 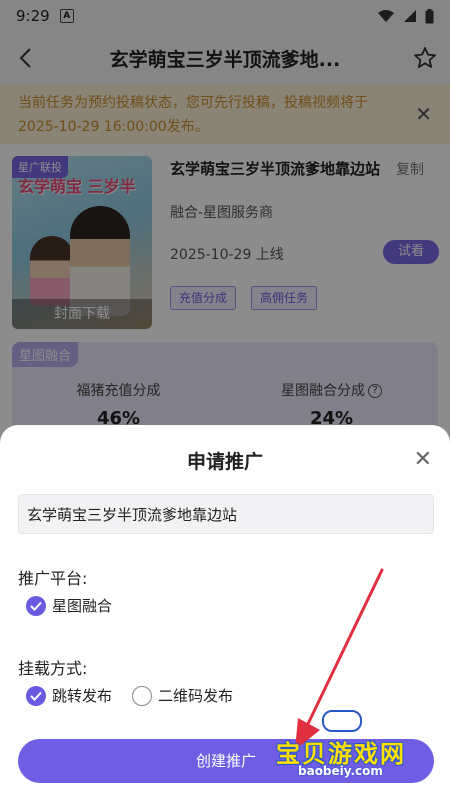 I want to click on site-watermark-logo: 宝贝游戏网 baobeiy.com, so click(x=351, y=746).